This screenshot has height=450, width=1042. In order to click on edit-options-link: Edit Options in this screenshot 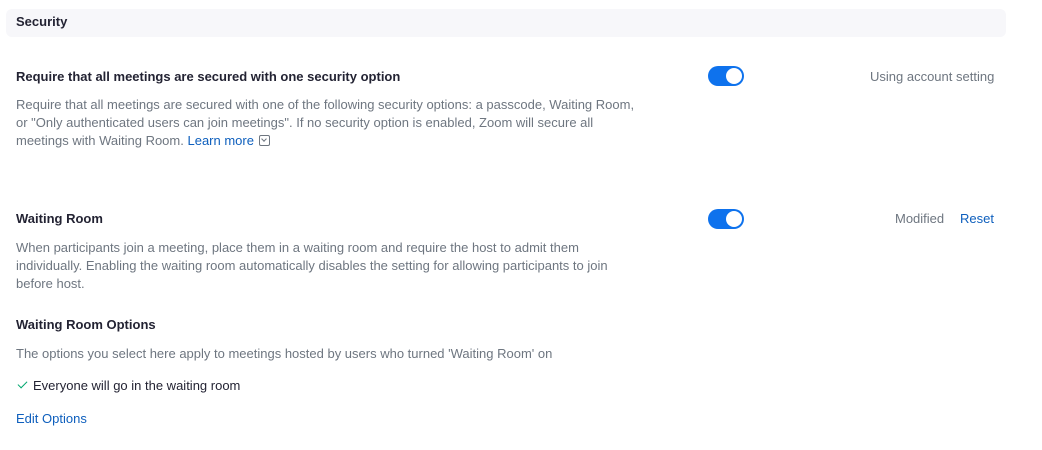, I will do `click(51, 418)`.